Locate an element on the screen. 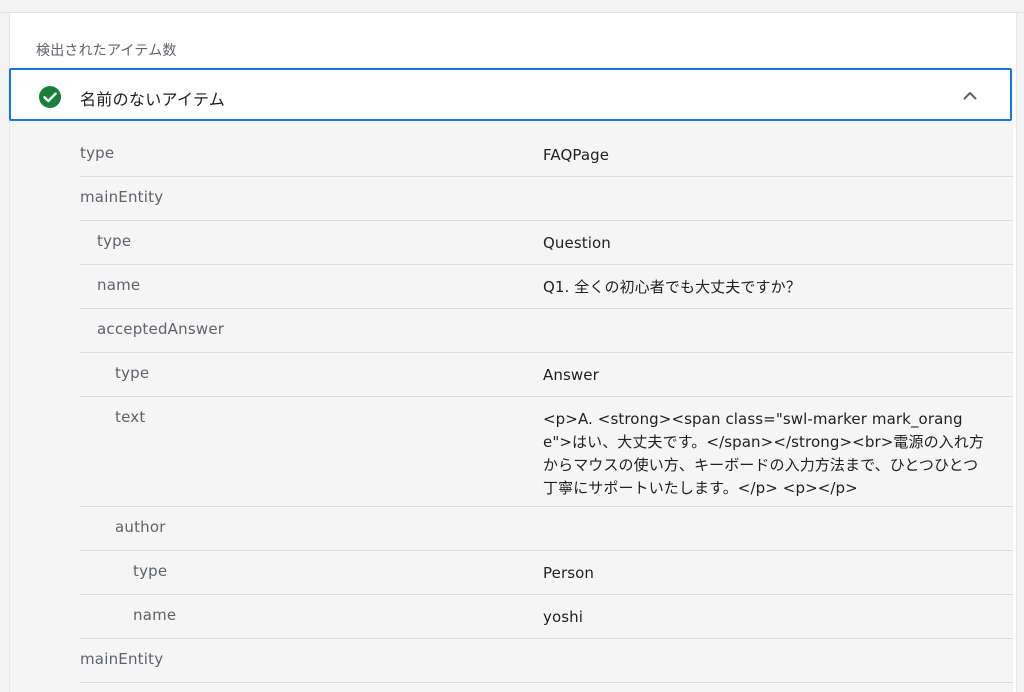  property-value: Q1. 全くの初心者でも大丈夫ですか？ is located at coordinates (672, 287).